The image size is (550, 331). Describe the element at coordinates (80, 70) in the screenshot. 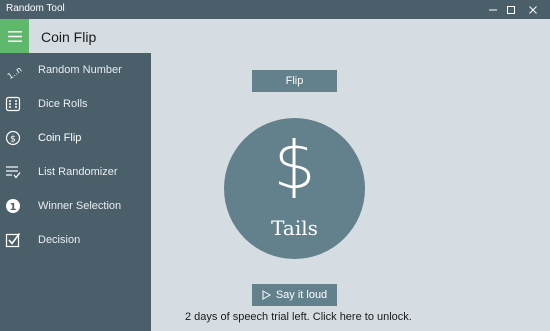

I see `sidebar-item-label: Random Number` at that location.